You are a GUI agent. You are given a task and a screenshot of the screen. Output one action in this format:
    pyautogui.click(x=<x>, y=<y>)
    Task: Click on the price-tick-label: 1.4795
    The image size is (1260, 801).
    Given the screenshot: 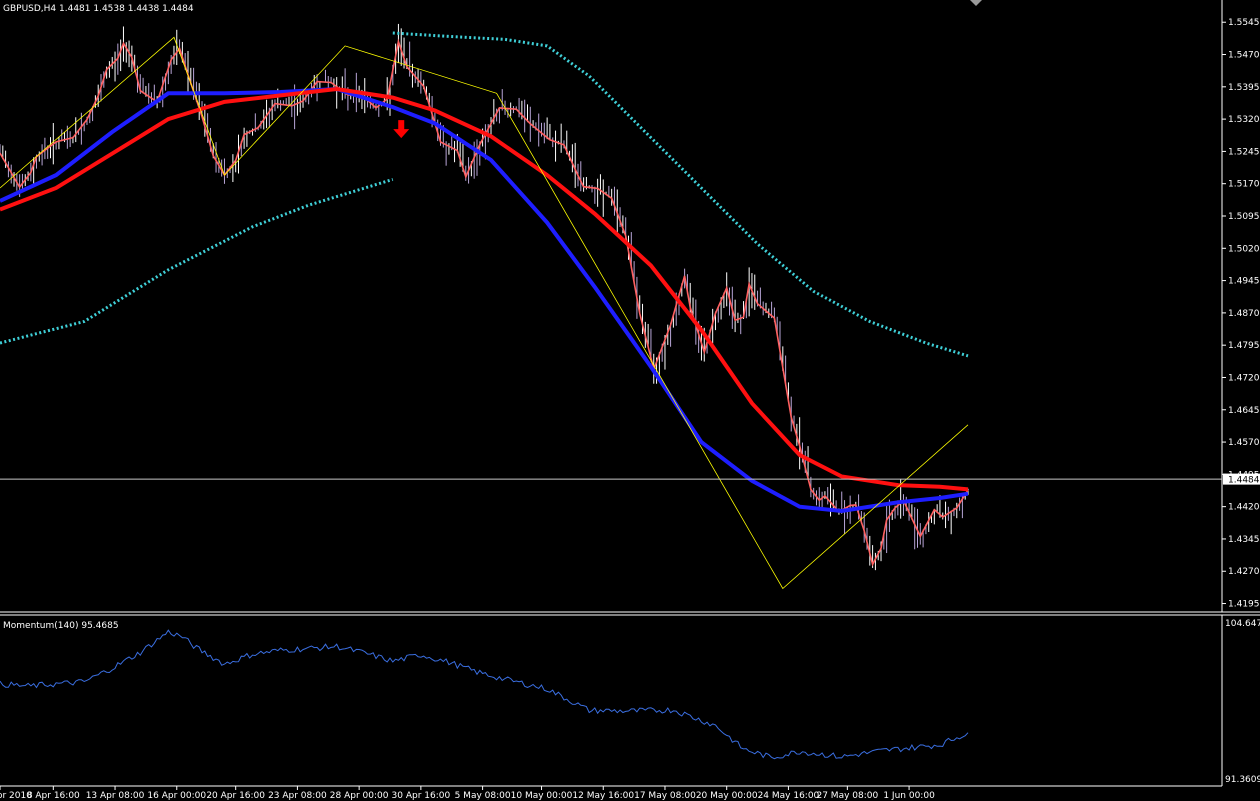 What is the action you would take?
    pyautogui.click(x=1244, y=346)
    